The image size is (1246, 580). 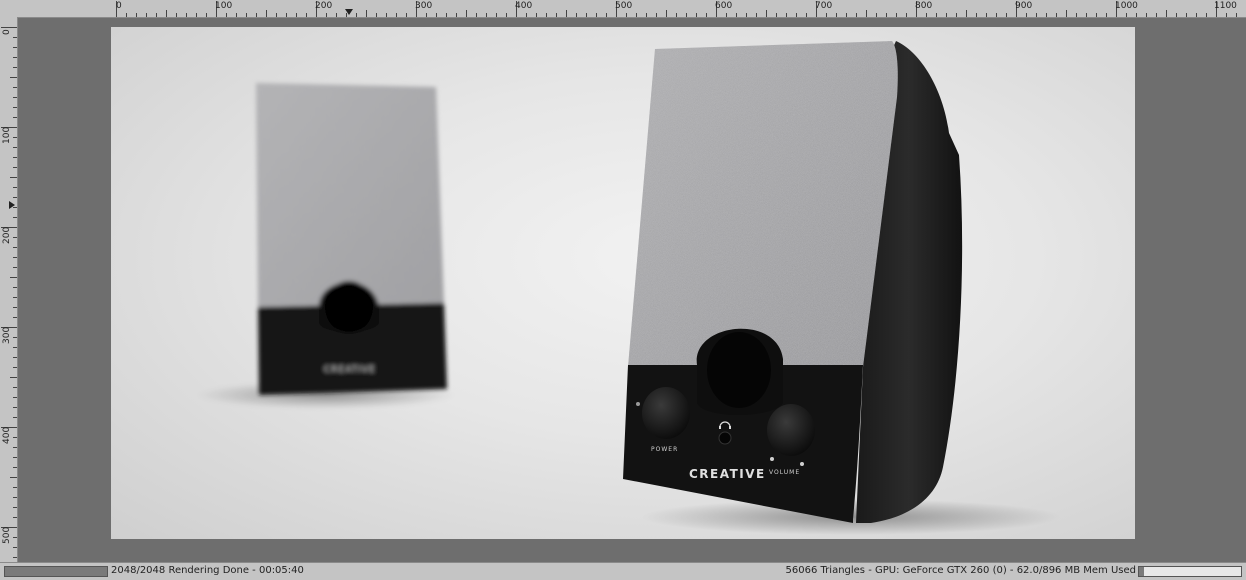 What do you see at coordinates (207, 570) in the screenshot?
I see `render-status-text: 2048/2048 Rendering Done - 00:05:40` at bounding box center [207, 570].